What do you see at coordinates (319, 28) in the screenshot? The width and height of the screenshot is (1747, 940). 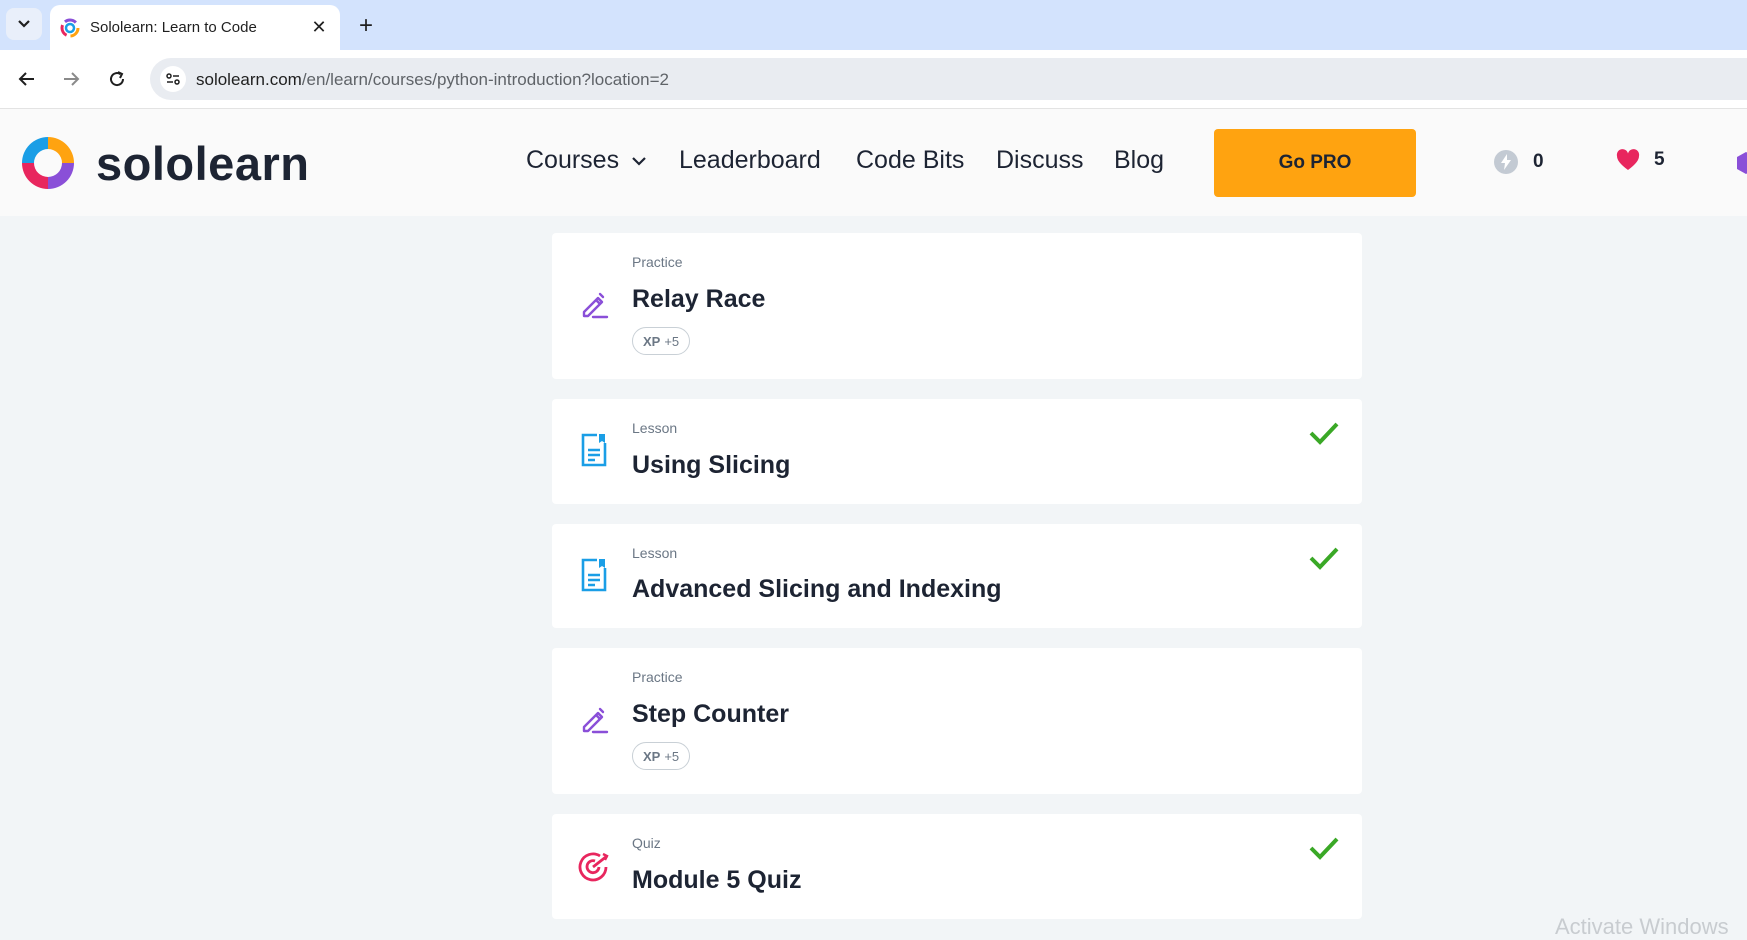 I see `close-tab-icon: ✕` at bounding box center [319, 28].